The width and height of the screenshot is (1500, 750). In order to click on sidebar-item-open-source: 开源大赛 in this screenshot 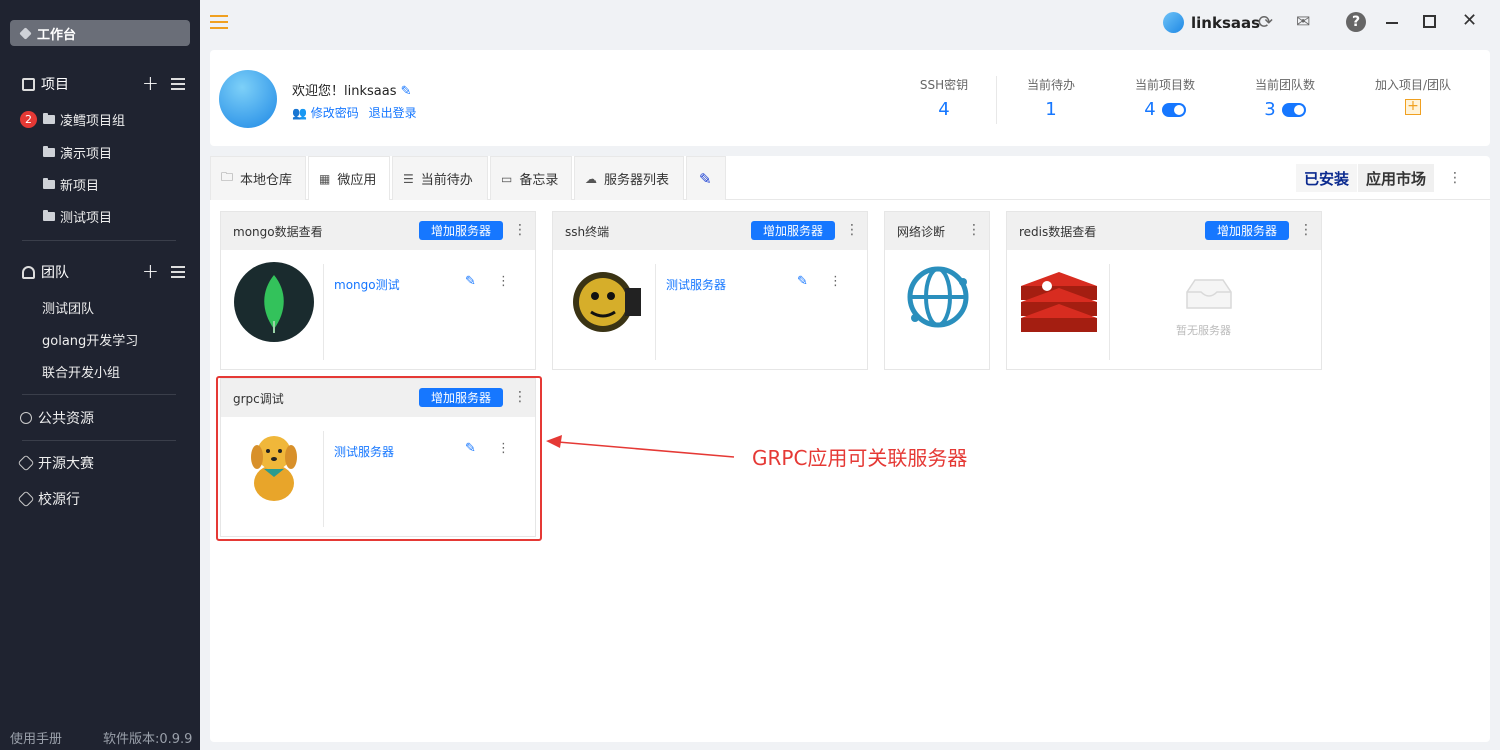, I will do `click(55, 463)`.